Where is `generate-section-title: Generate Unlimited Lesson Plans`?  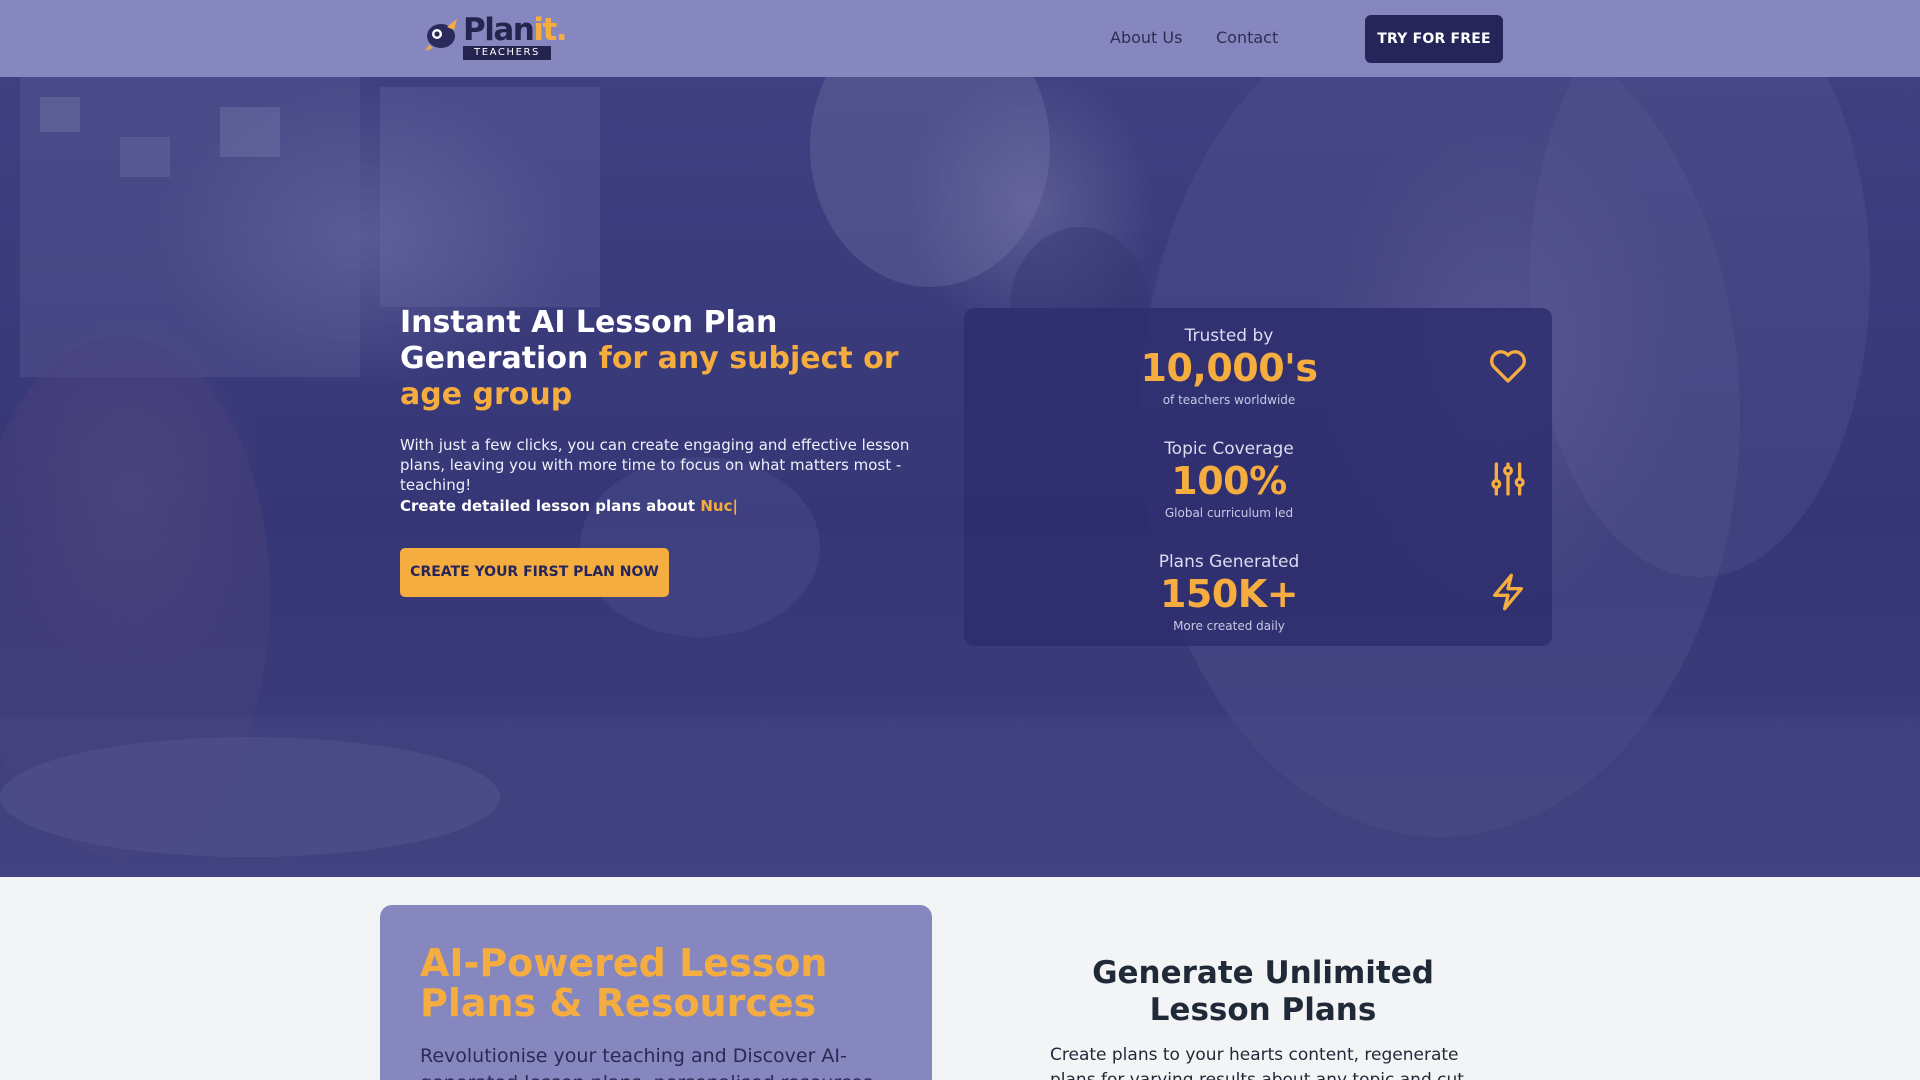
generate-section-title: Generate Unlimited Lesson Plans is located at coordinates (1263, 991).